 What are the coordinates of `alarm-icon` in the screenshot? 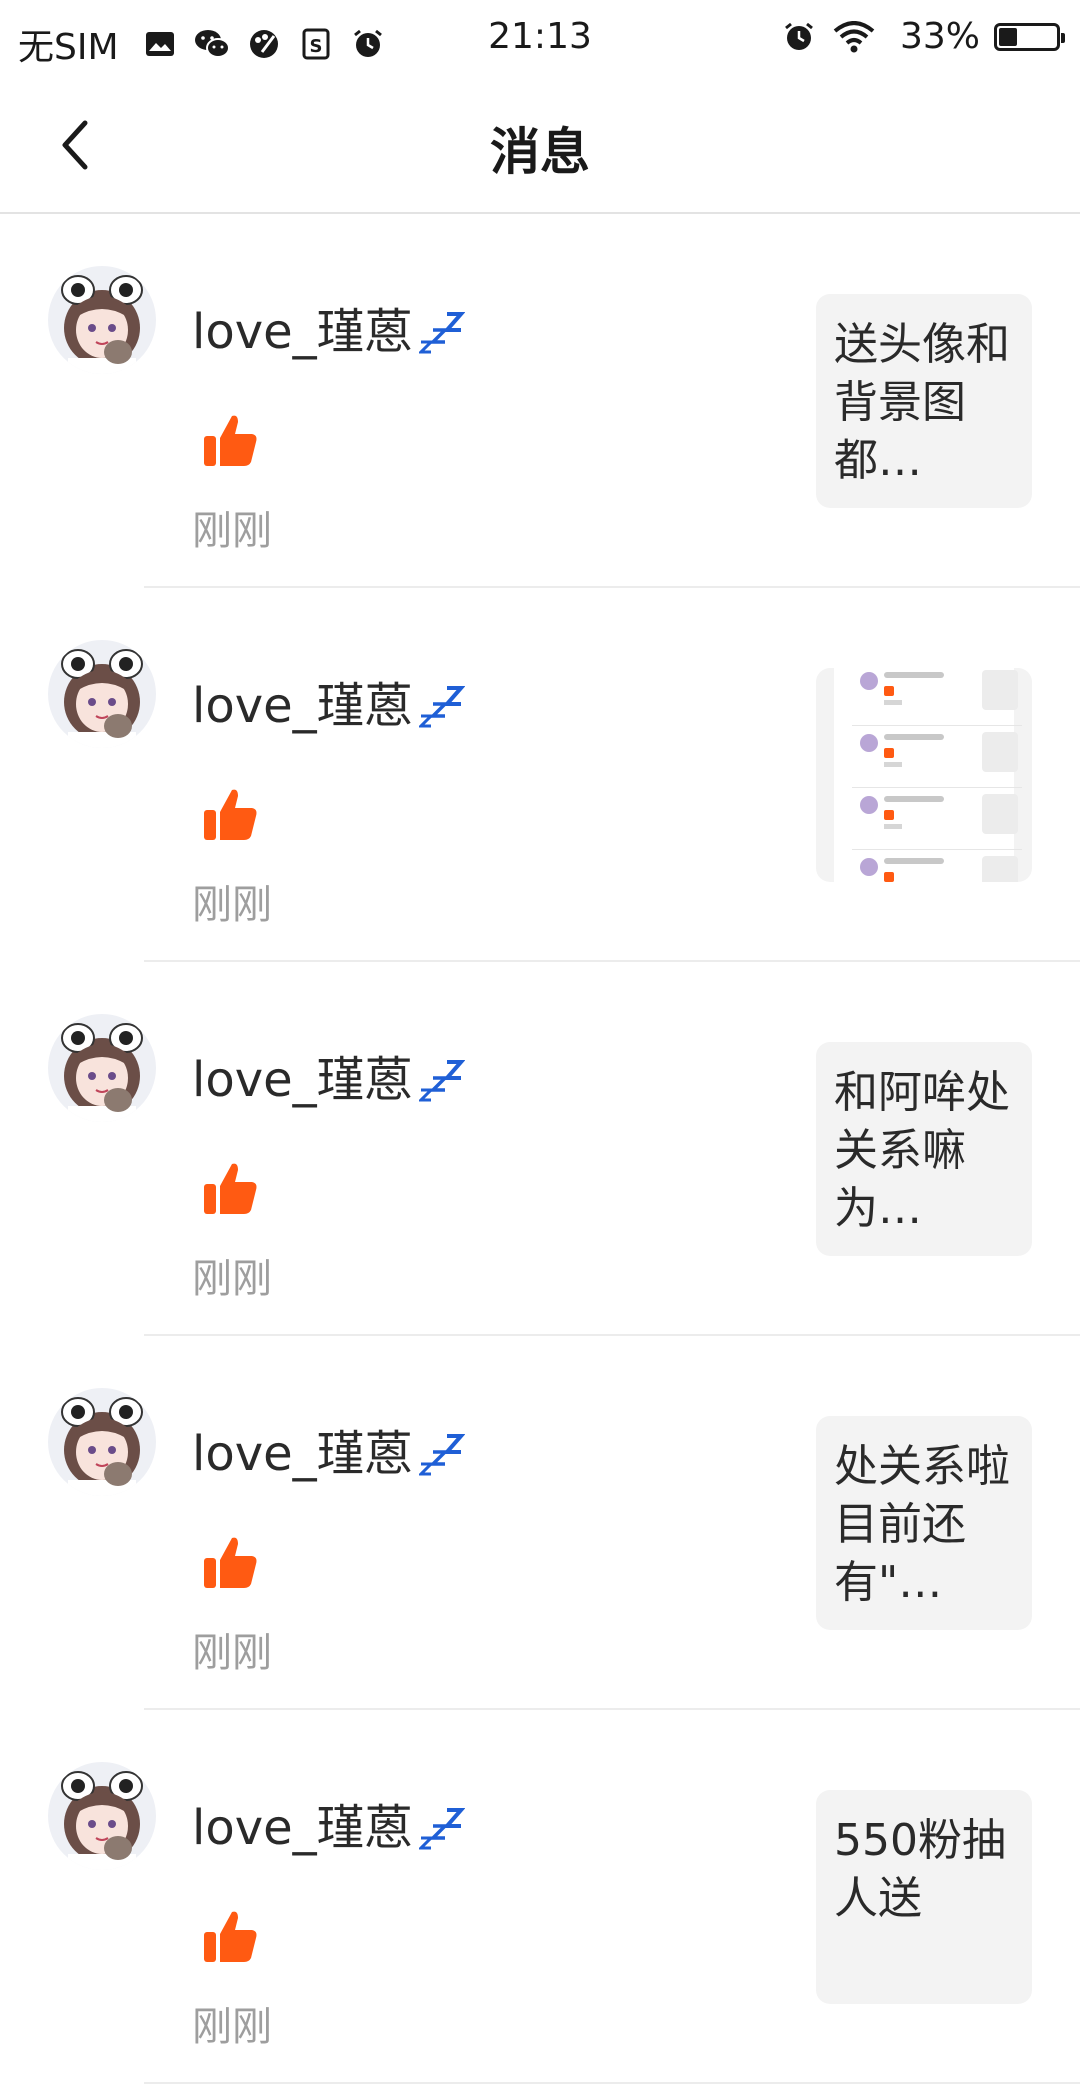 It's located at (799, 37).